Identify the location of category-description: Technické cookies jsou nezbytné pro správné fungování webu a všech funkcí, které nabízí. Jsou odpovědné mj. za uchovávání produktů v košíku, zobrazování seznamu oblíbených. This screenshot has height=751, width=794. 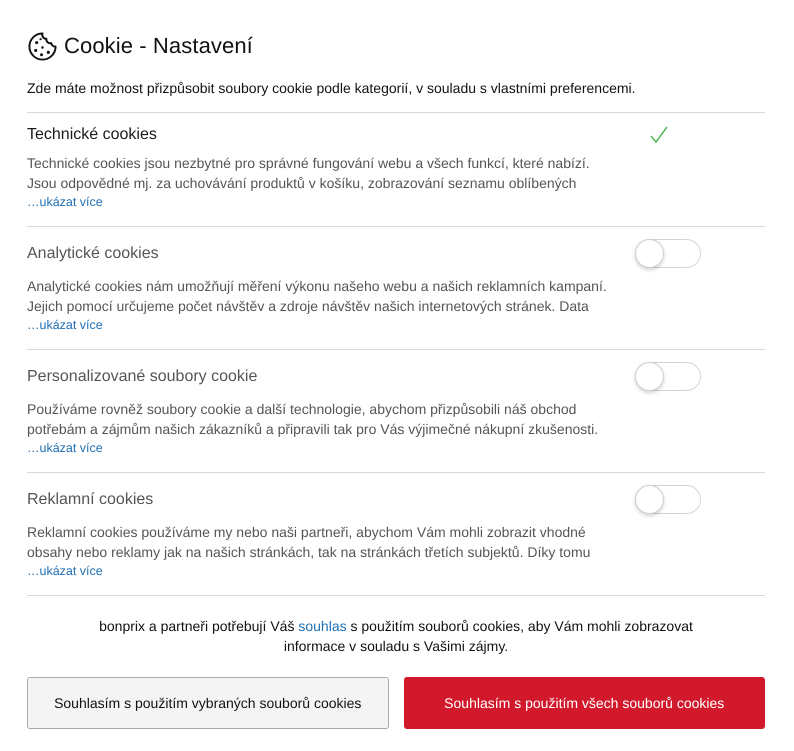
(309, 173).